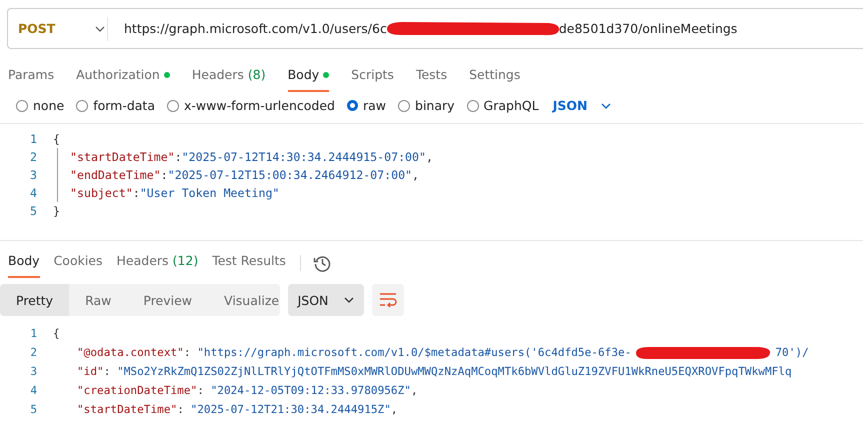  Describe the element at coordinates (310, 390) in the screenshot. I see `code-text: "2024-12-05T09:12:33.9780956Z"` at that location.